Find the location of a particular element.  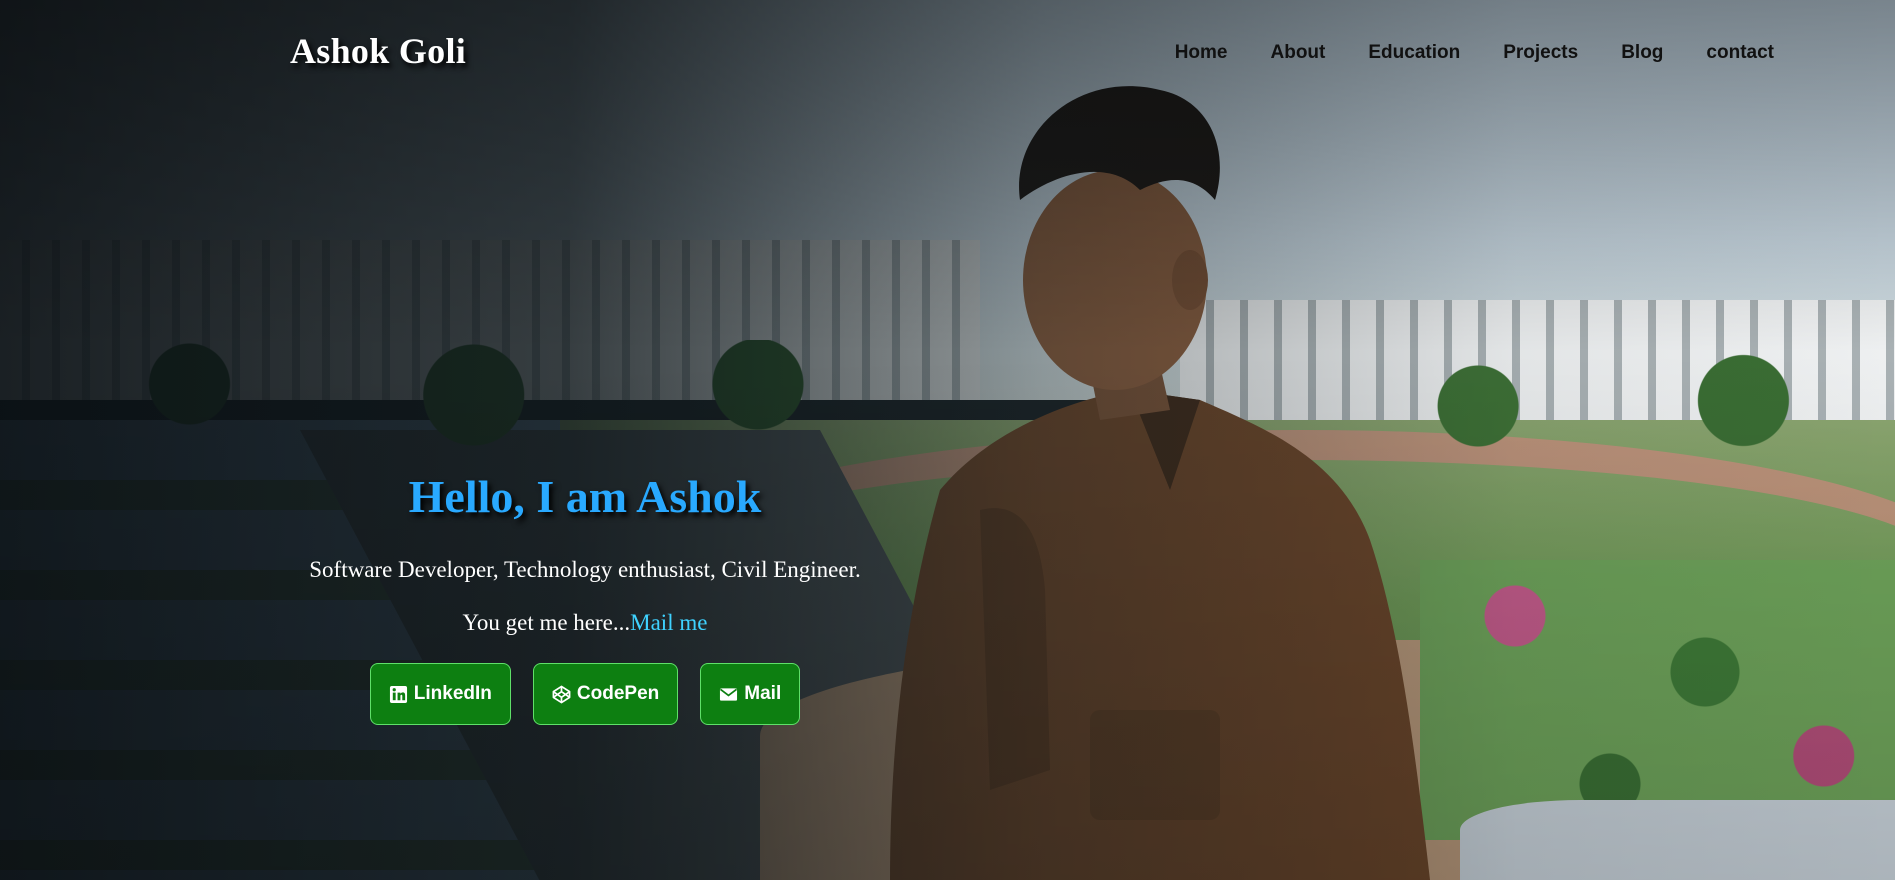

mail-line: You get me here...Mail me is located at coordinates (585, 623).